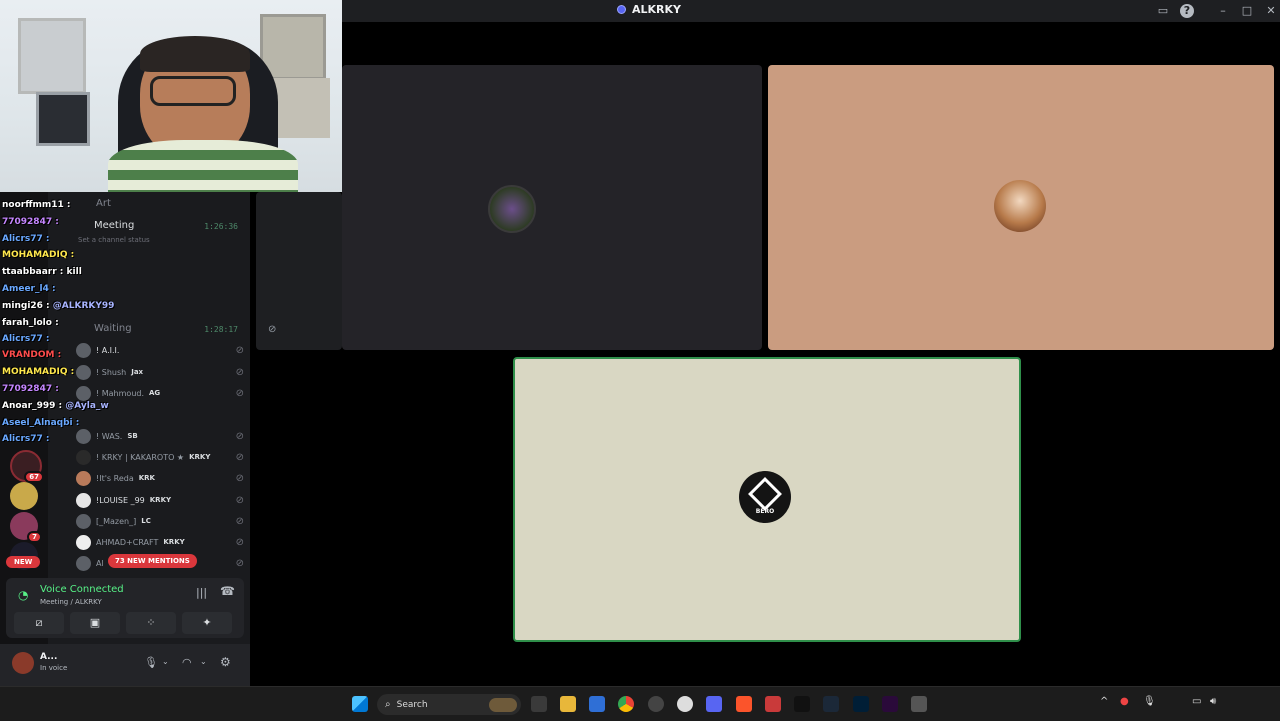 The image size is (1280, 721). I want to click on voice-member: !LOUISE _99 KRKY ⊘, so click(160, 500).